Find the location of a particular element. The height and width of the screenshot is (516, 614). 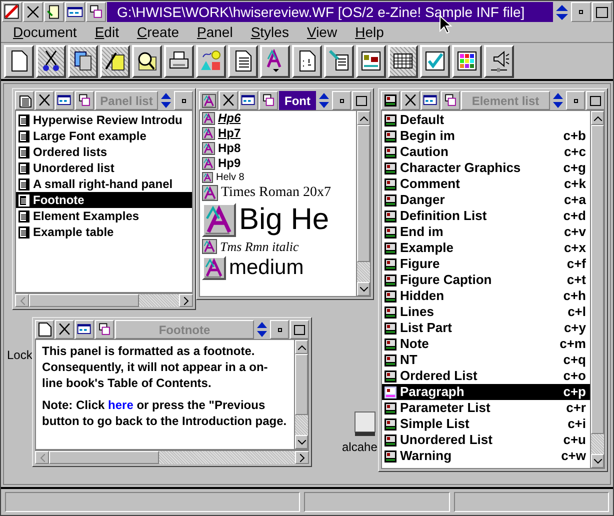

font-name: Hp7 is located at coordinates (229, 133).